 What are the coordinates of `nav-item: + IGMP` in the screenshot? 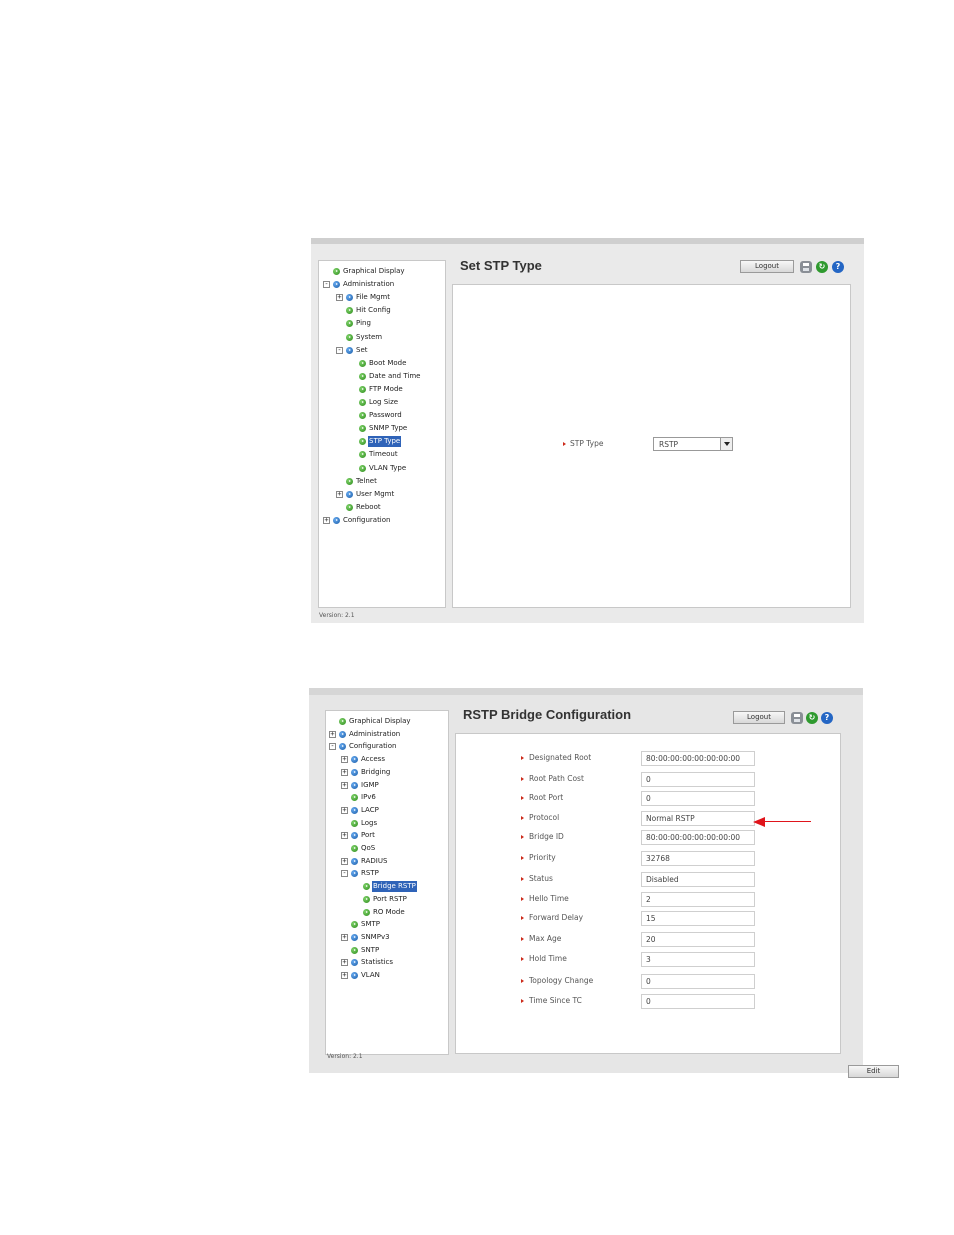 It's located at (387, 785).